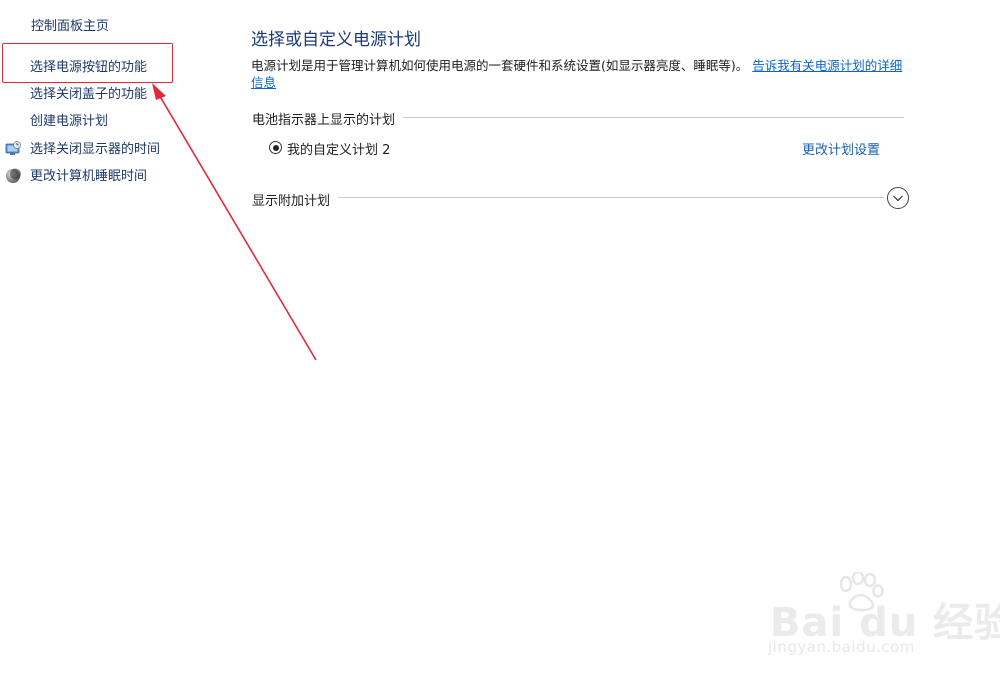 The image size is (1000, 682). I want to click on watermark-url: jingyan.baidu.com, so click(841, 647).